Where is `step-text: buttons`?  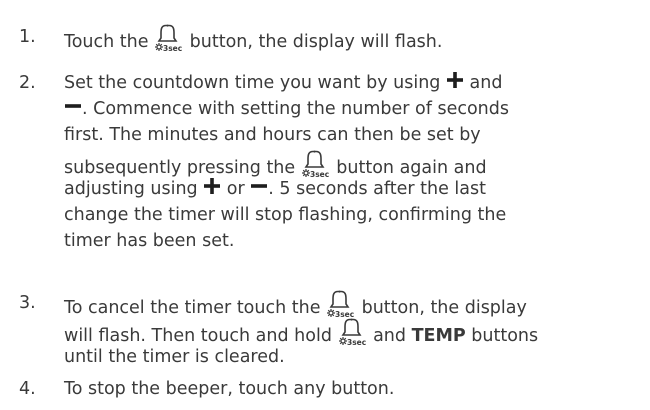 step-text: buttons is located at coordinates (502, 336).